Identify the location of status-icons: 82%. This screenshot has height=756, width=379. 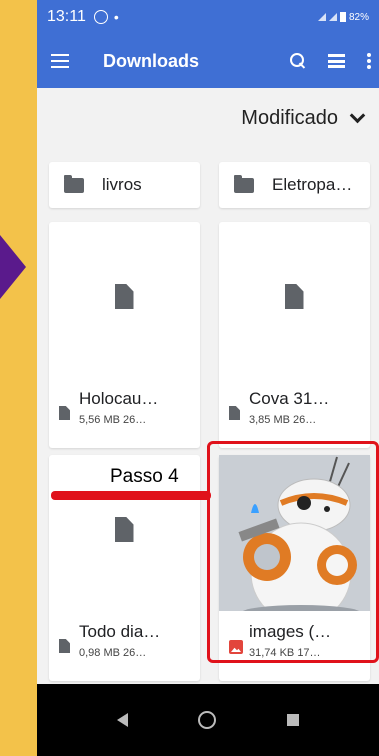
(343, 17).